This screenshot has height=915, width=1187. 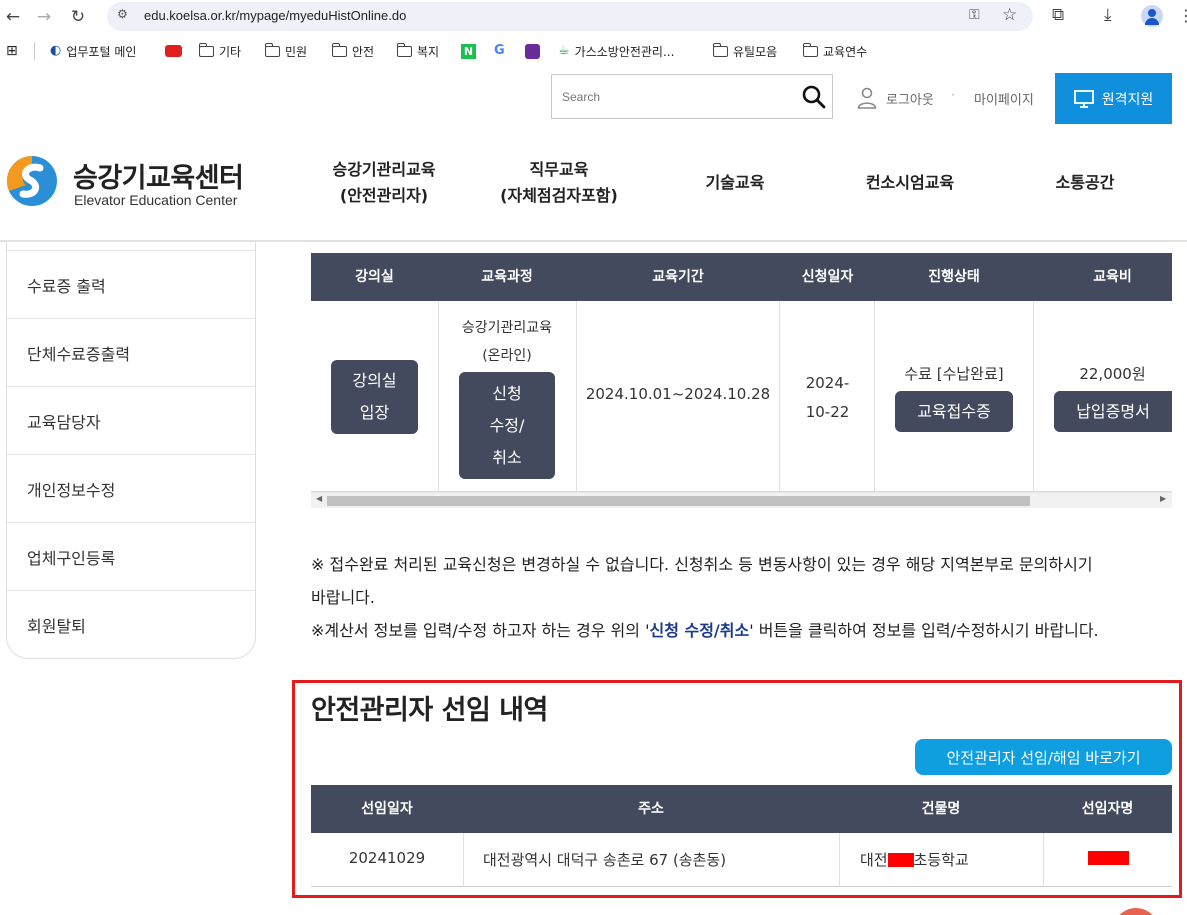 I want to click on gnb-label: 승강기관리교육, so click(x=384, y=169).